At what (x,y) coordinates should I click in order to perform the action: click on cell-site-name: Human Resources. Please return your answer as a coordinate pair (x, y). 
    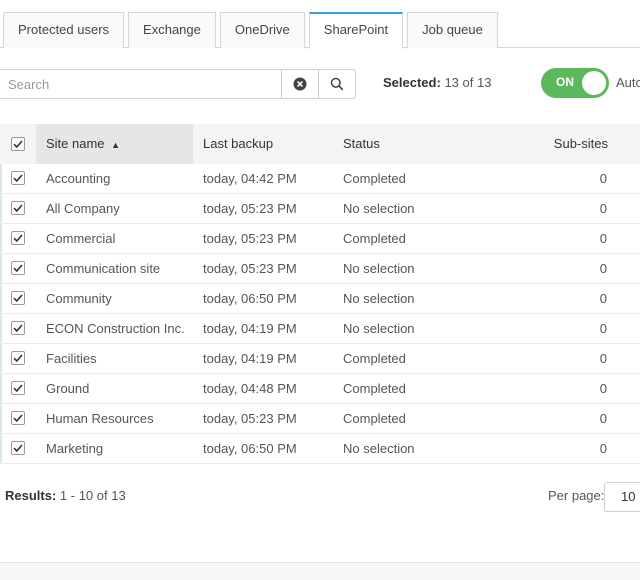
    Looking at the image, I should click on (100, 418).